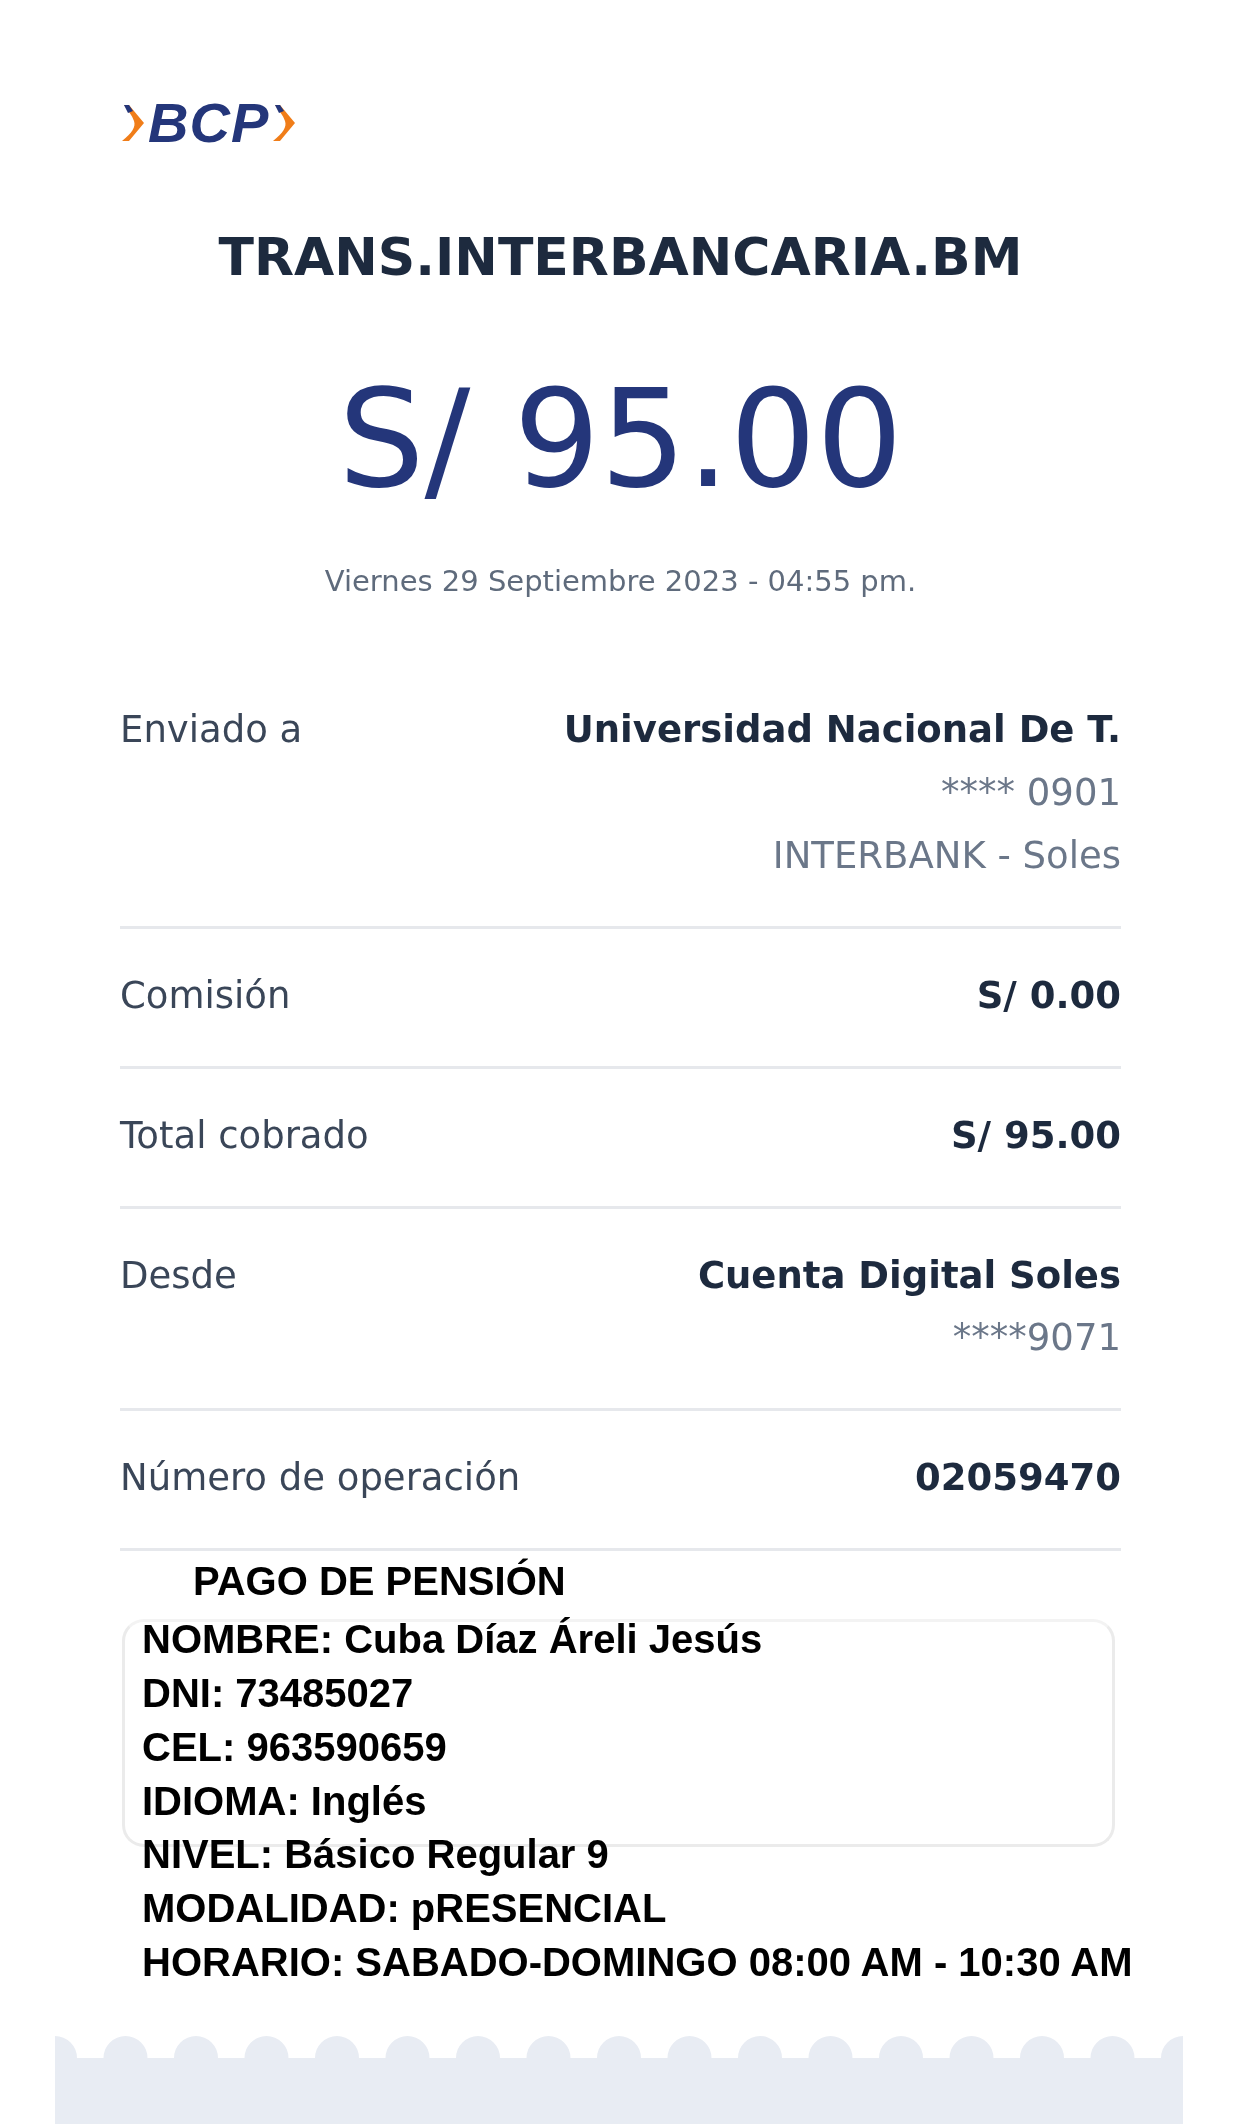  I want to click on row-value: S/ 0.00, so click(1048, 995).